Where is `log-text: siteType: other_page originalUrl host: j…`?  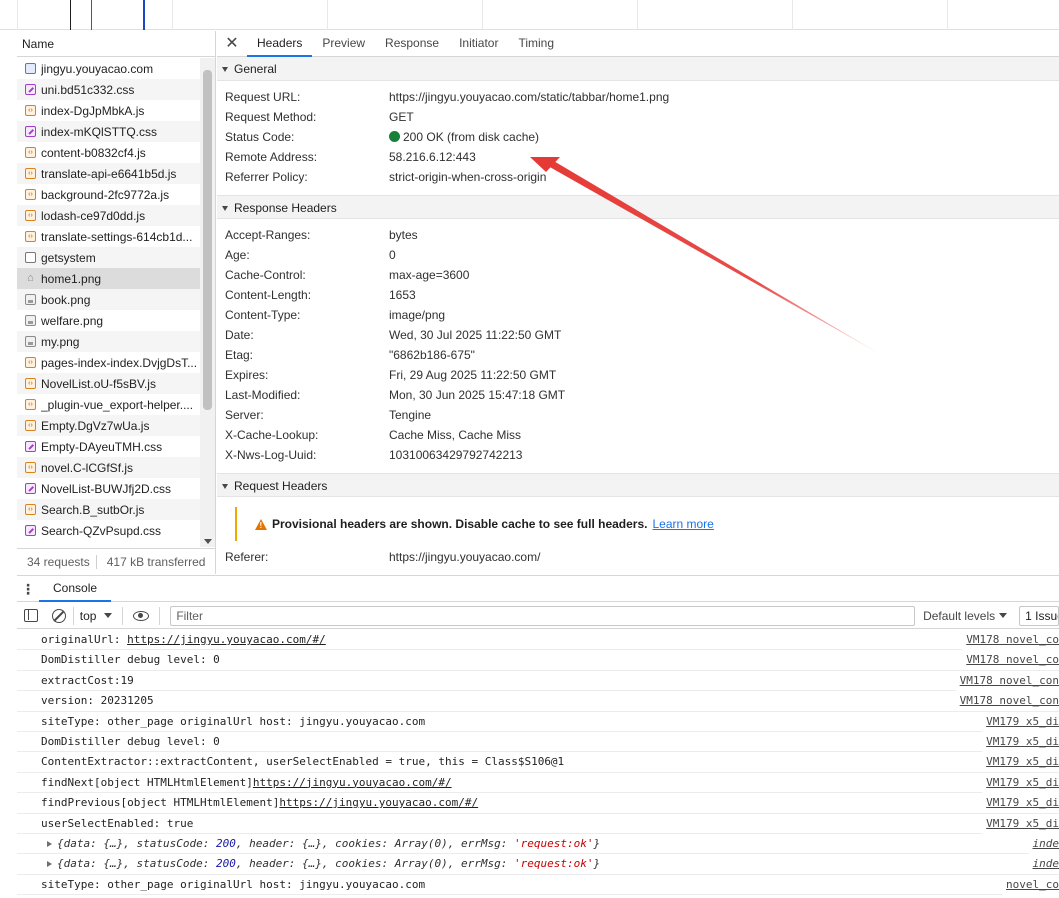
log-text: siteType: other_page originalUrl host: j… is located at coordinates (233, 721).